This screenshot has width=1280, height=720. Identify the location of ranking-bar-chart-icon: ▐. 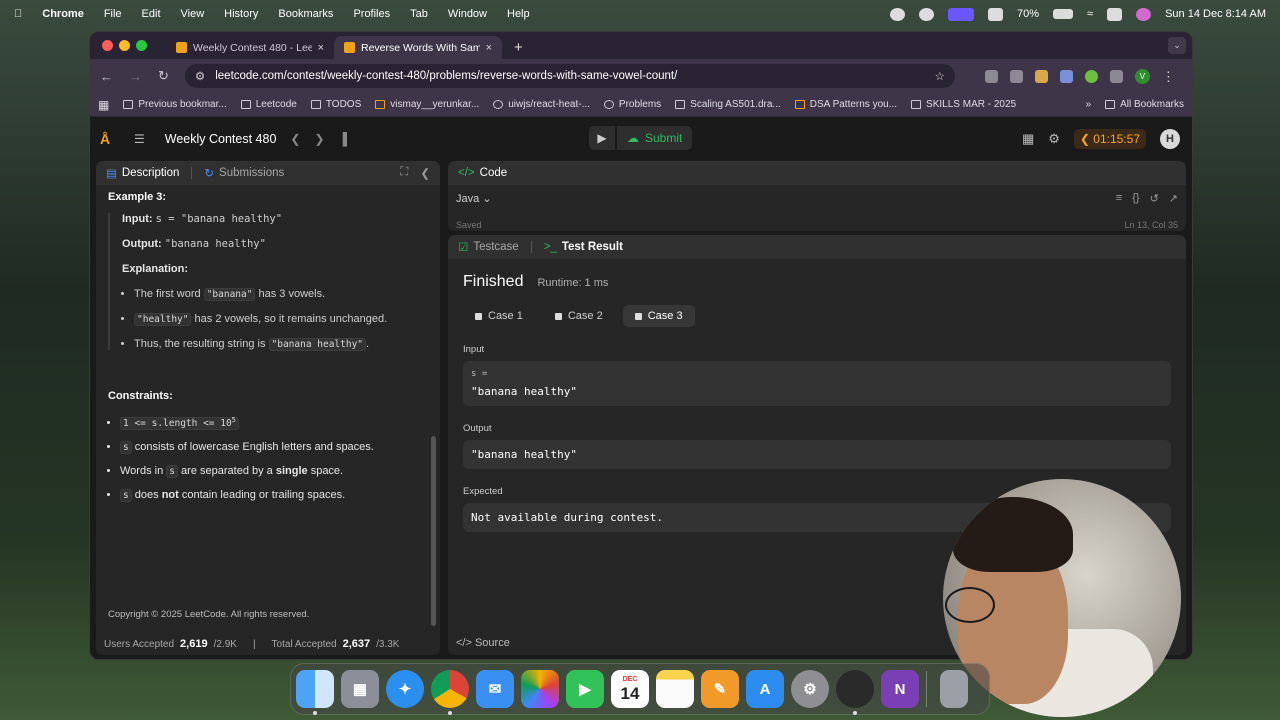
(343, 139).